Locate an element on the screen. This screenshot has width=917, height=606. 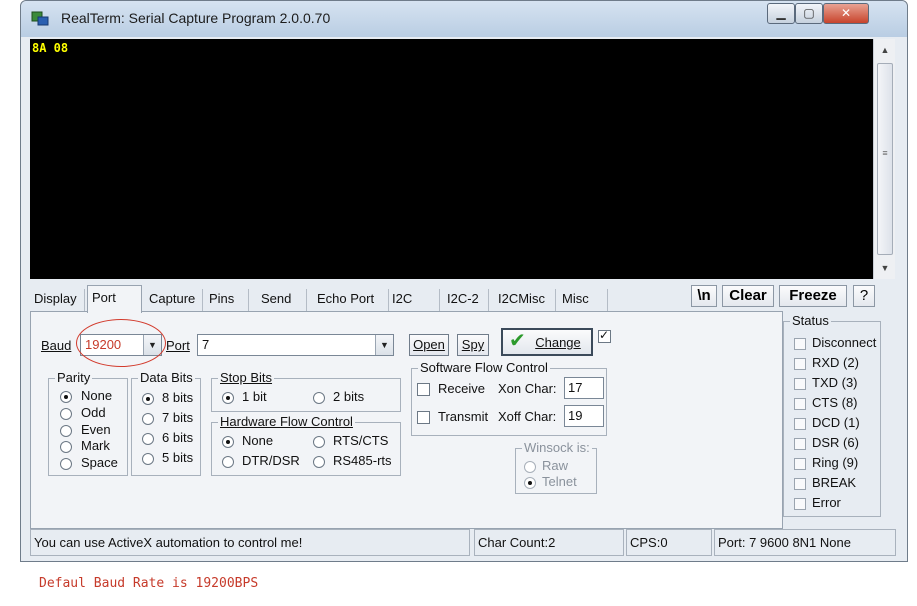
data-bits-6-label: 6 bits is located at coordinates (178, 437).